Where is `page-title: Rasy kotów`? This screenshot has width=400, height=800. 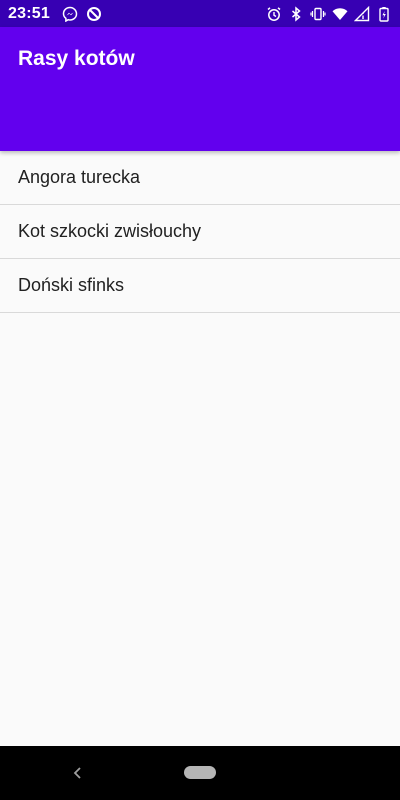 page-title: Rasy kotów is located at coordinates (76, 58).